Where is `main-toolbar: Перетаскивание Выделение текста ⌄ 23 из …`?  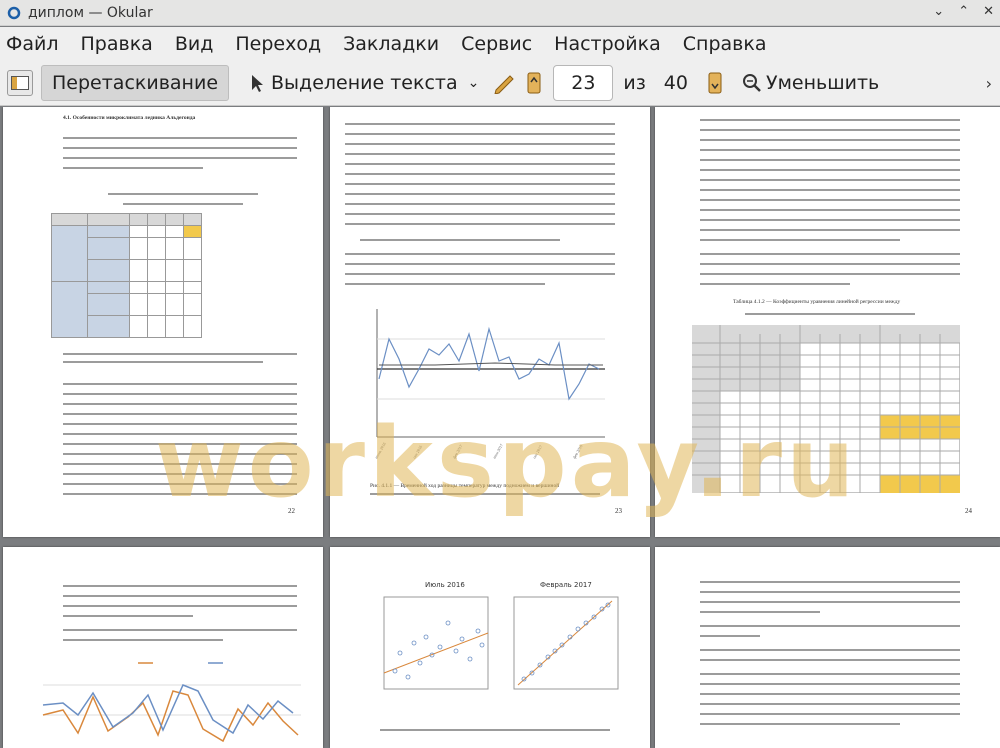 main-toolbar: Перетаскивание Выделение текста ⌄ 23 из … is located at coordinates (500, 83).